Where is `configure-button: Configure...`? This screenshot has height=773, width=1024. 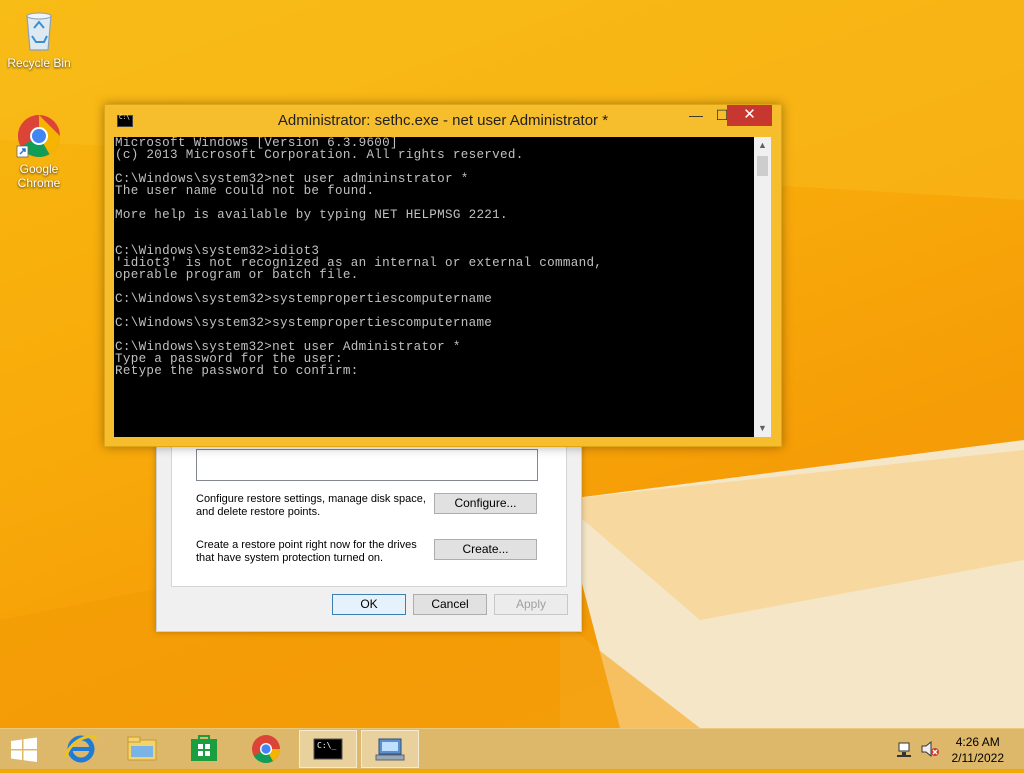 configure-button: Configure... is located at coordinates (485, 503).